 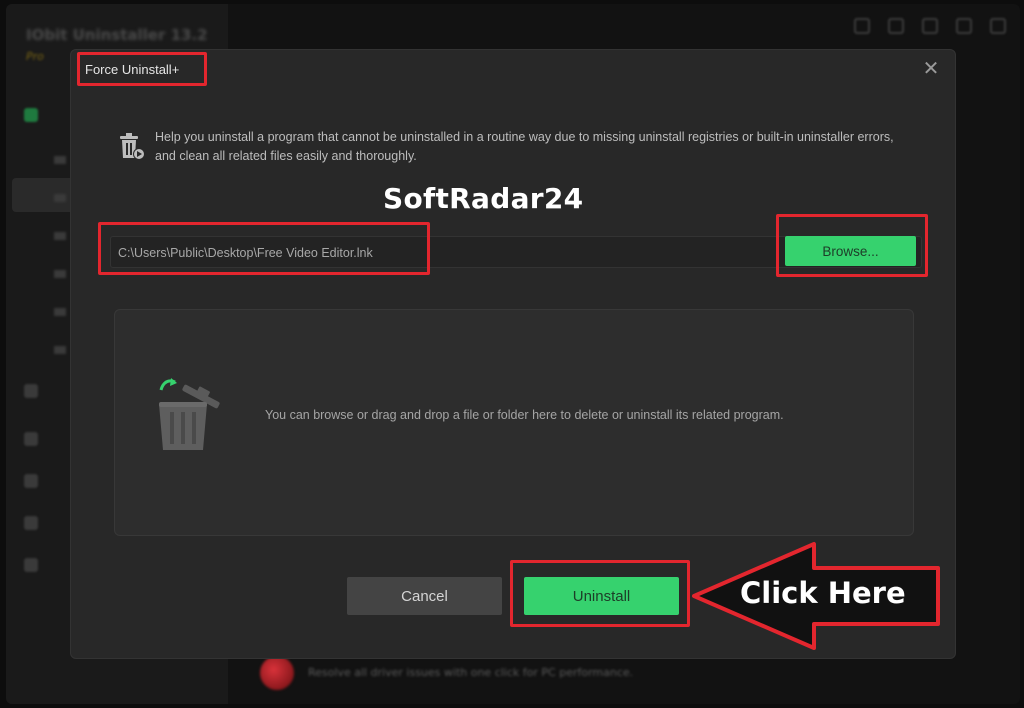 I want to click on menu-icon, so click(x=896, y=26).